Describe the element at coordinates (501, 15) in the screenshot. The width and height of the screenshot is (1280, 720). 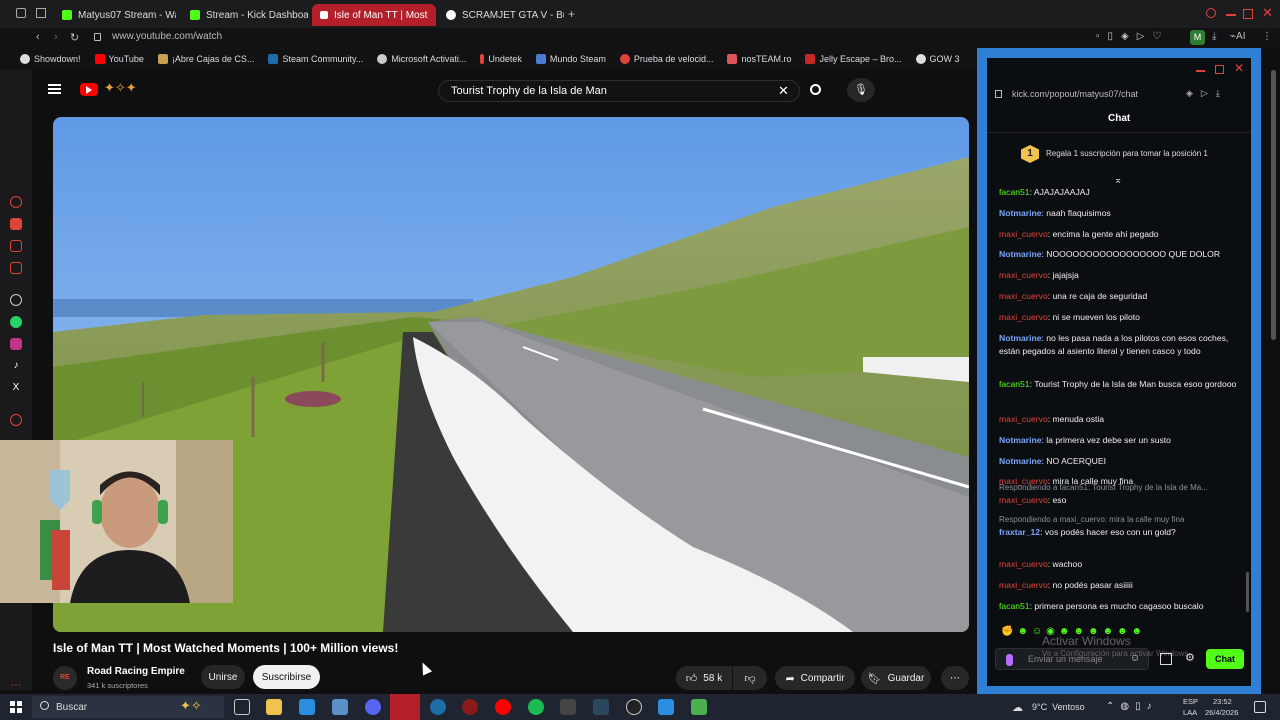
I see `tab-google-scramjet: SCRAMJET GTA V - Busca` at that location.